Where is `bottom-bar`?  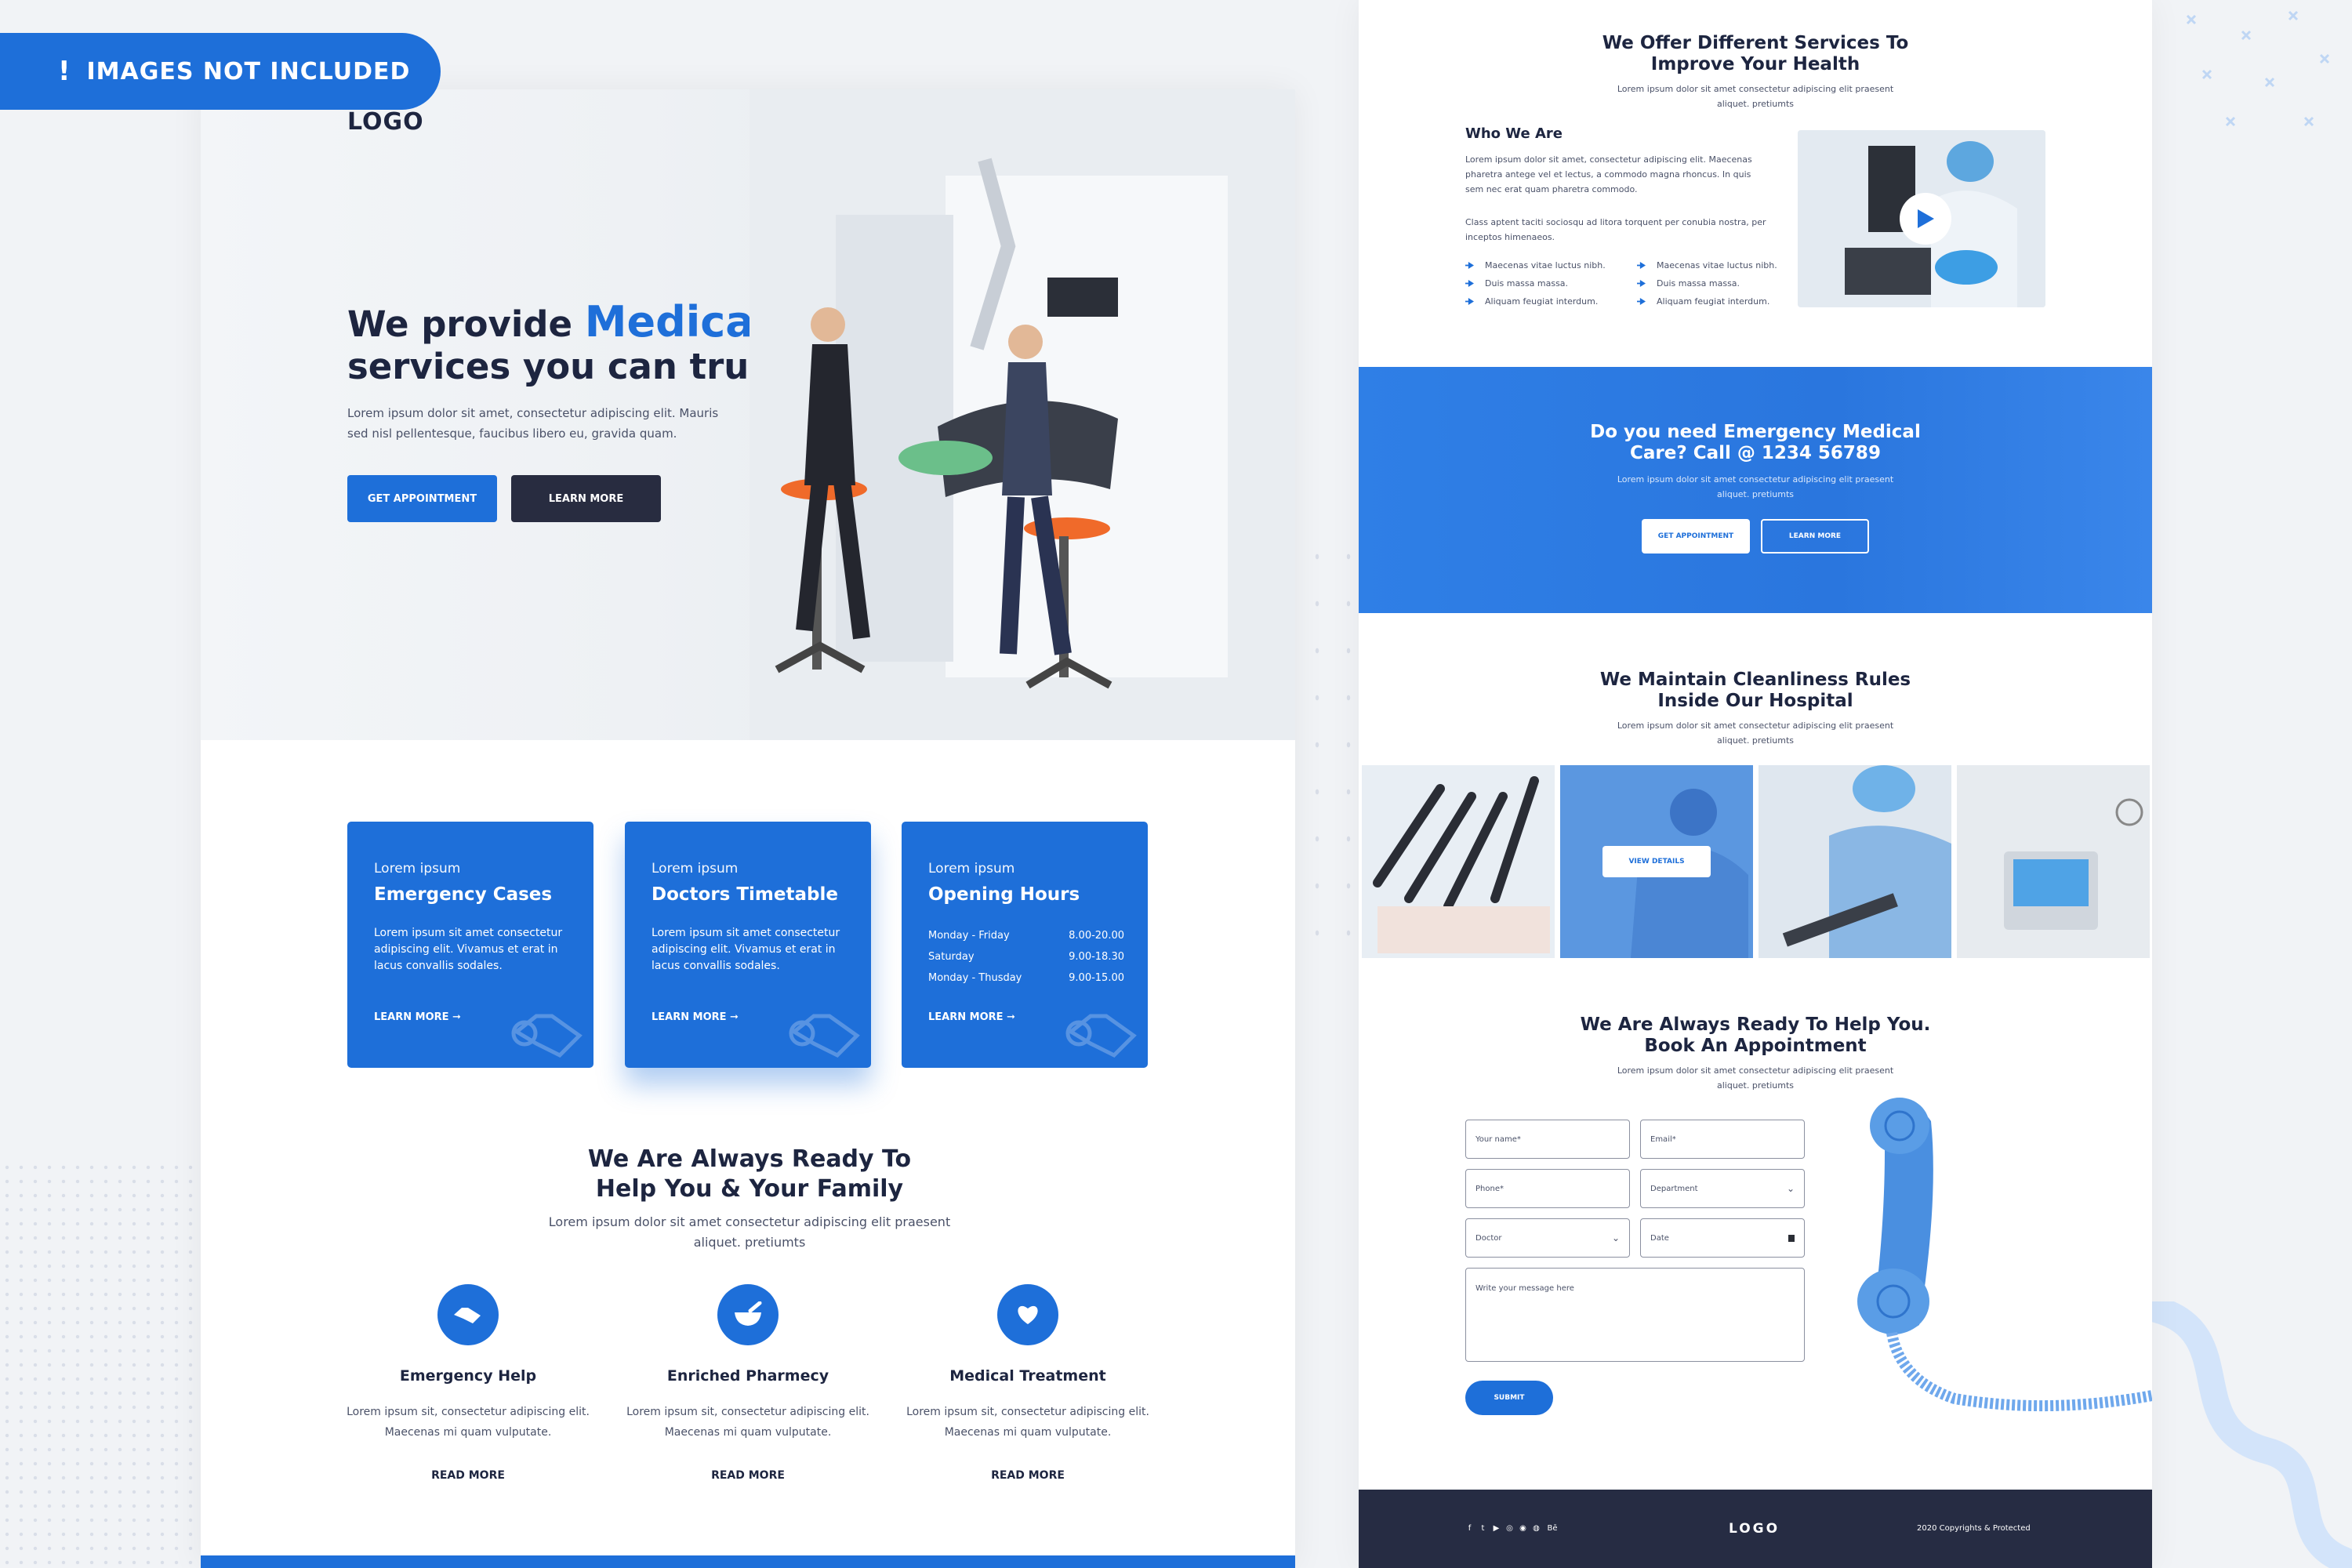 bottom-bar is located at coordinates (748, 1561).